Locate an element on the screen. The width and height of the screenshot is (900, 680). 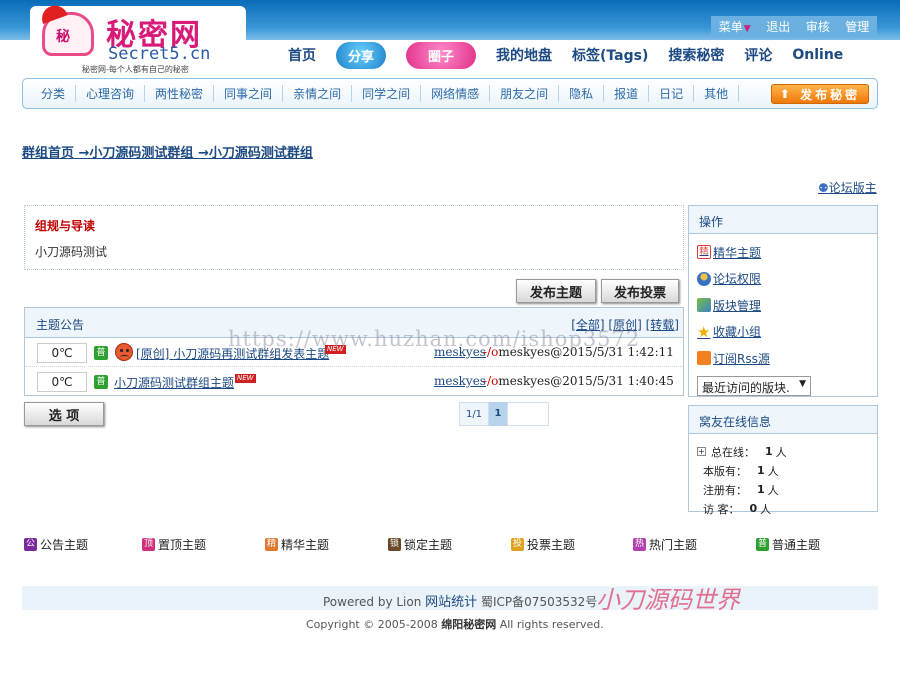
legend-item: 普普通主题 is located at coordinates (788, 545).